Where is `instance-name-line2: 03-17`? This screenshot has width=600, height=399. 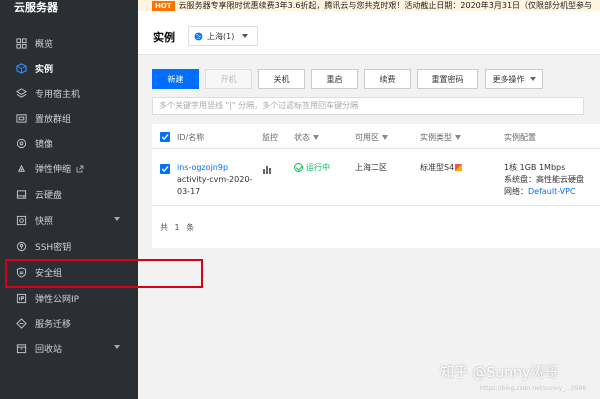 instance-name-line2: 03-17 is located at coordinates (189, 191).